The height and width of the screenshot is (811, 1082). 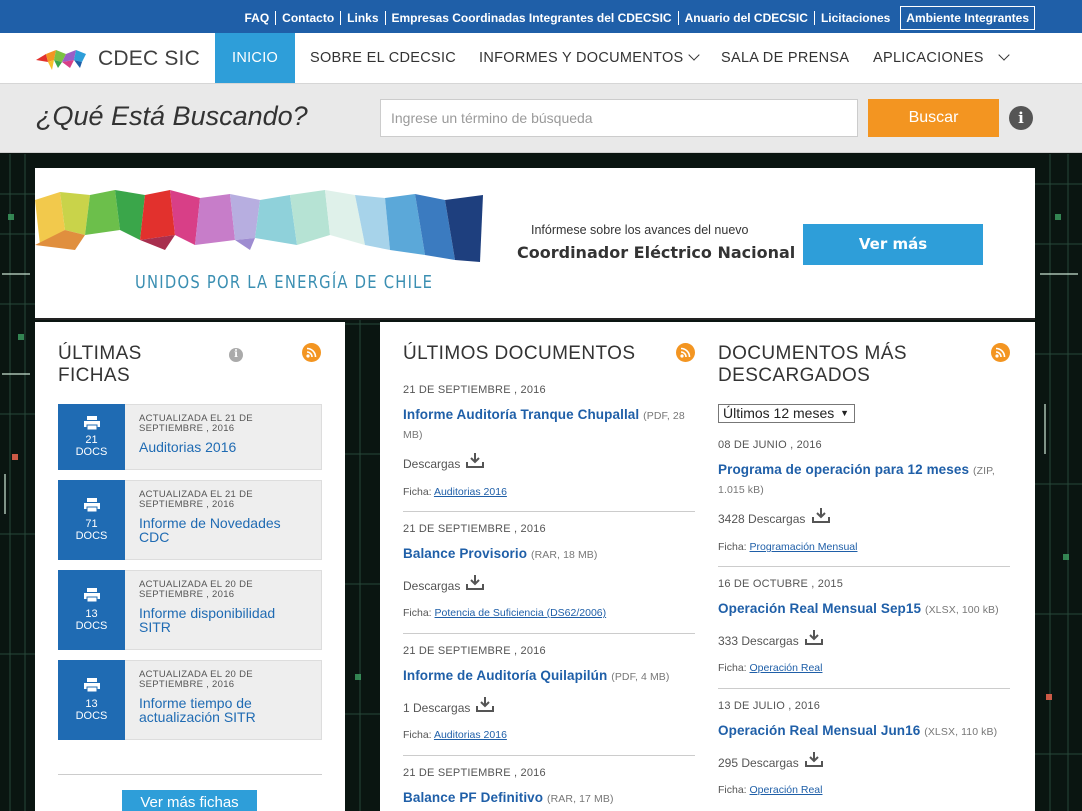 What do you see at coordinates (785, 58) in the screenshot?
I see `nav-sala-prensa: SALA DE PRENSA` at bounding box center [785, 58].